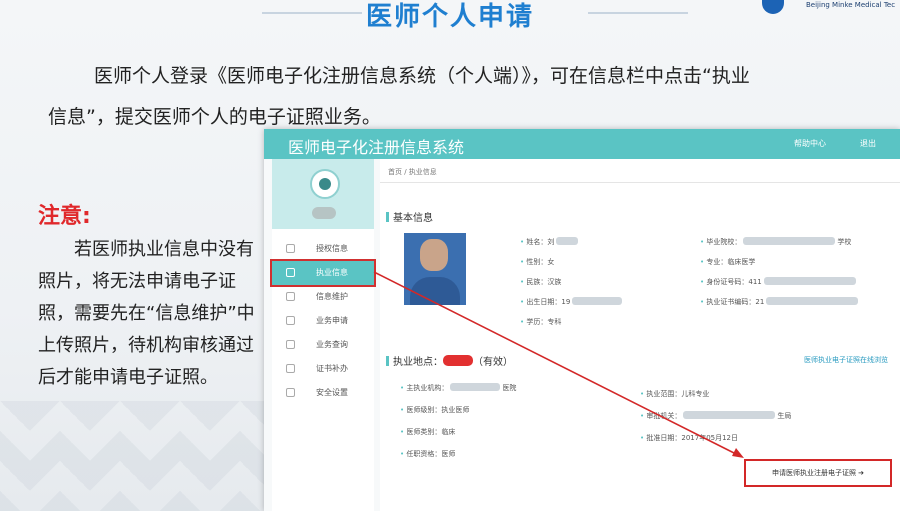  What do you see at coordinates (458, 387) in the screenshot?
I see `field-main-institution: • 主执业机构： 医院` at bounding box center [458, 387].